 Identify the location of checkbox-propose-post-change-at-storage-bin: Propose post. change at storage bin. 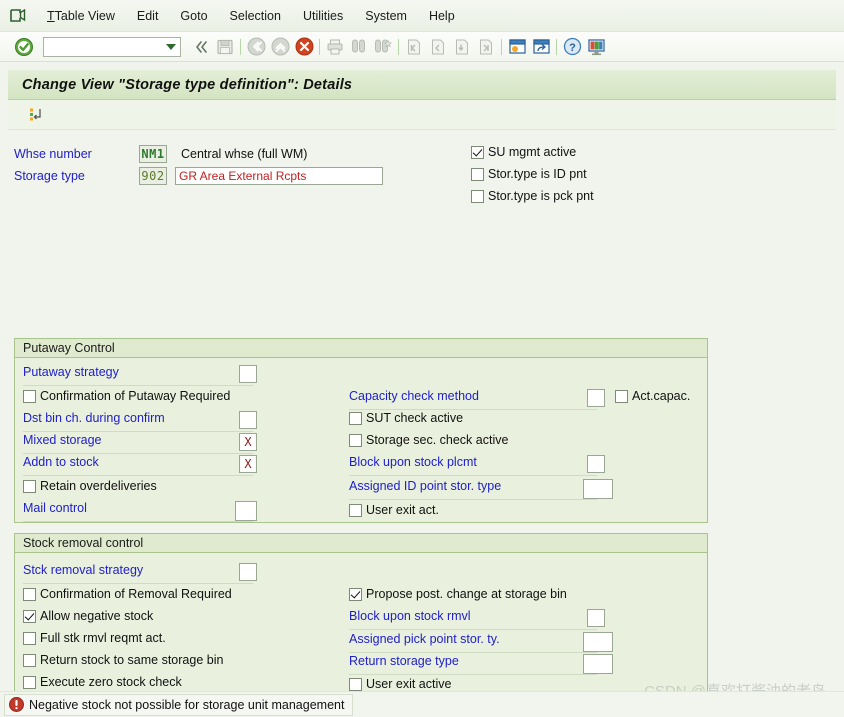
(458, 594).